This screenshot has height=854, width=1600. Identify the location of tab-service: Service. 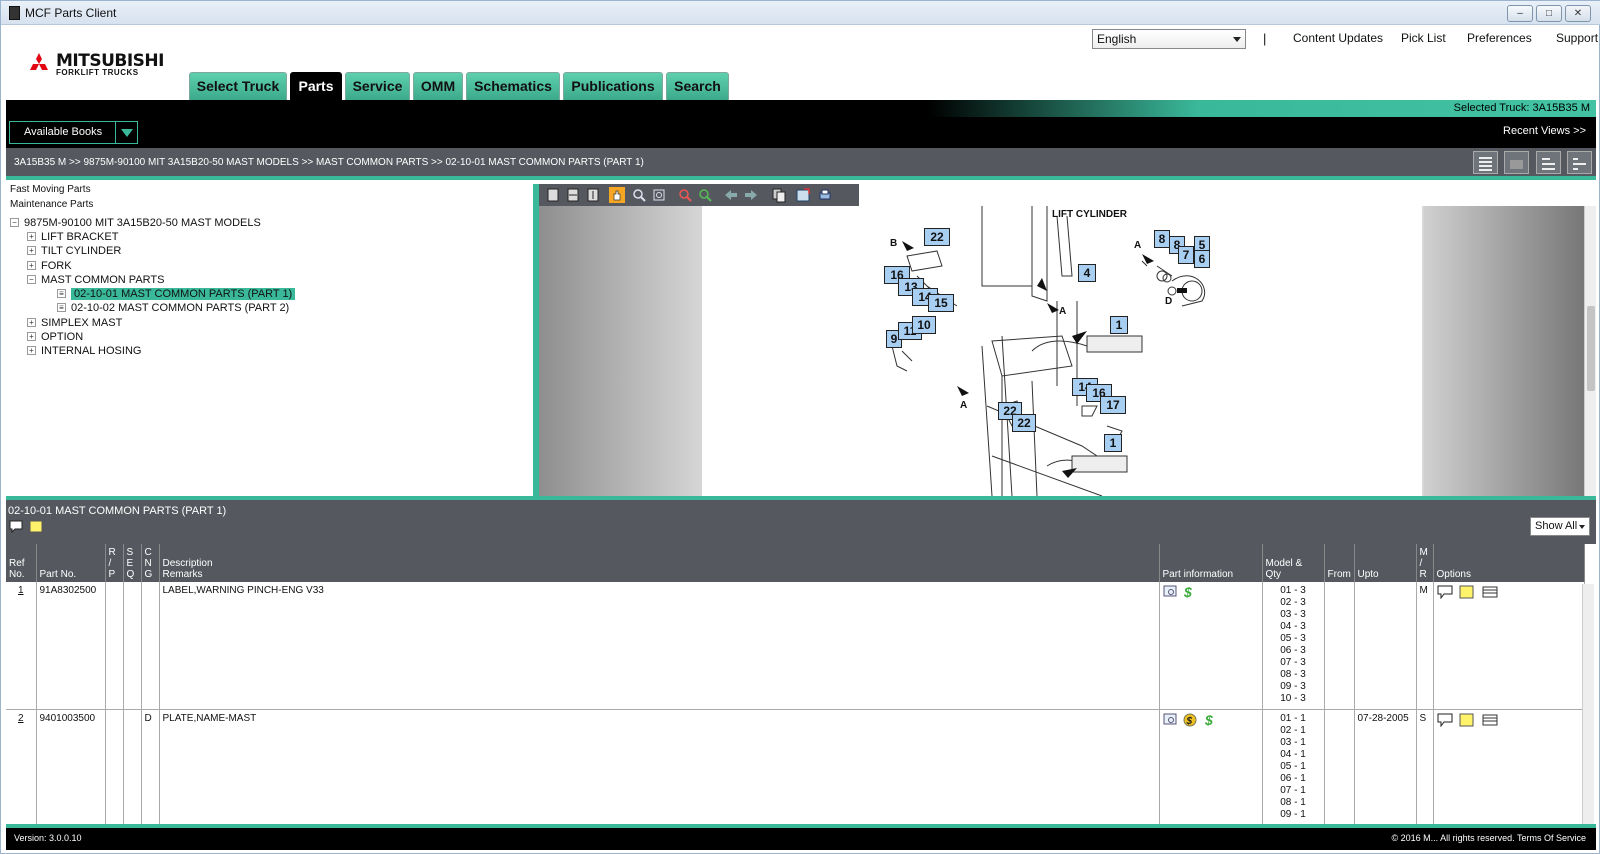
(377, 86).